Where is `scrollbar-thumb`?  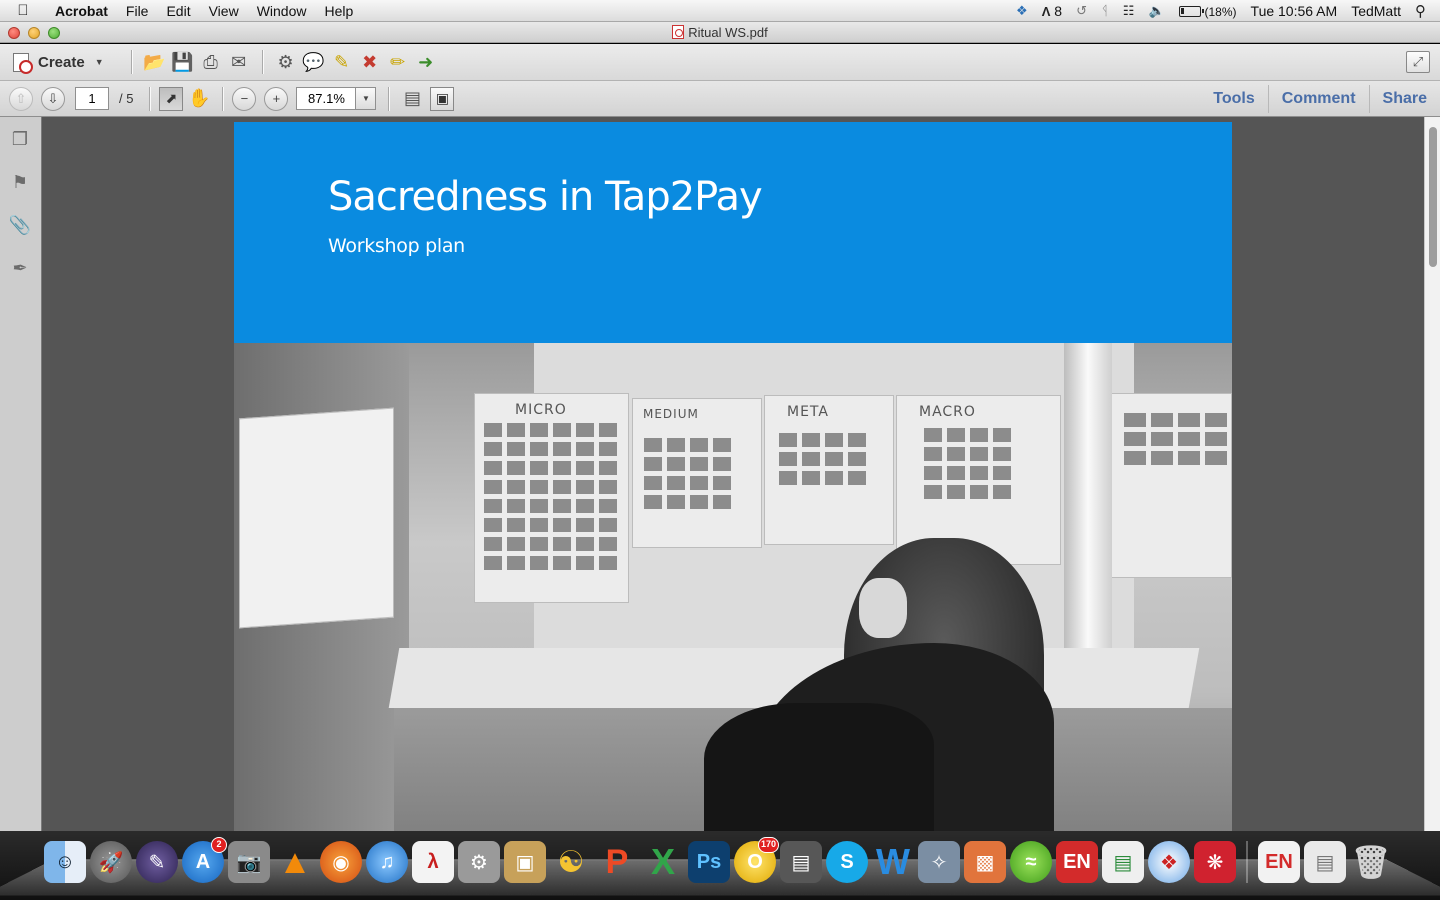 scrollbar-thumb is located at coordinates (1433, 197).